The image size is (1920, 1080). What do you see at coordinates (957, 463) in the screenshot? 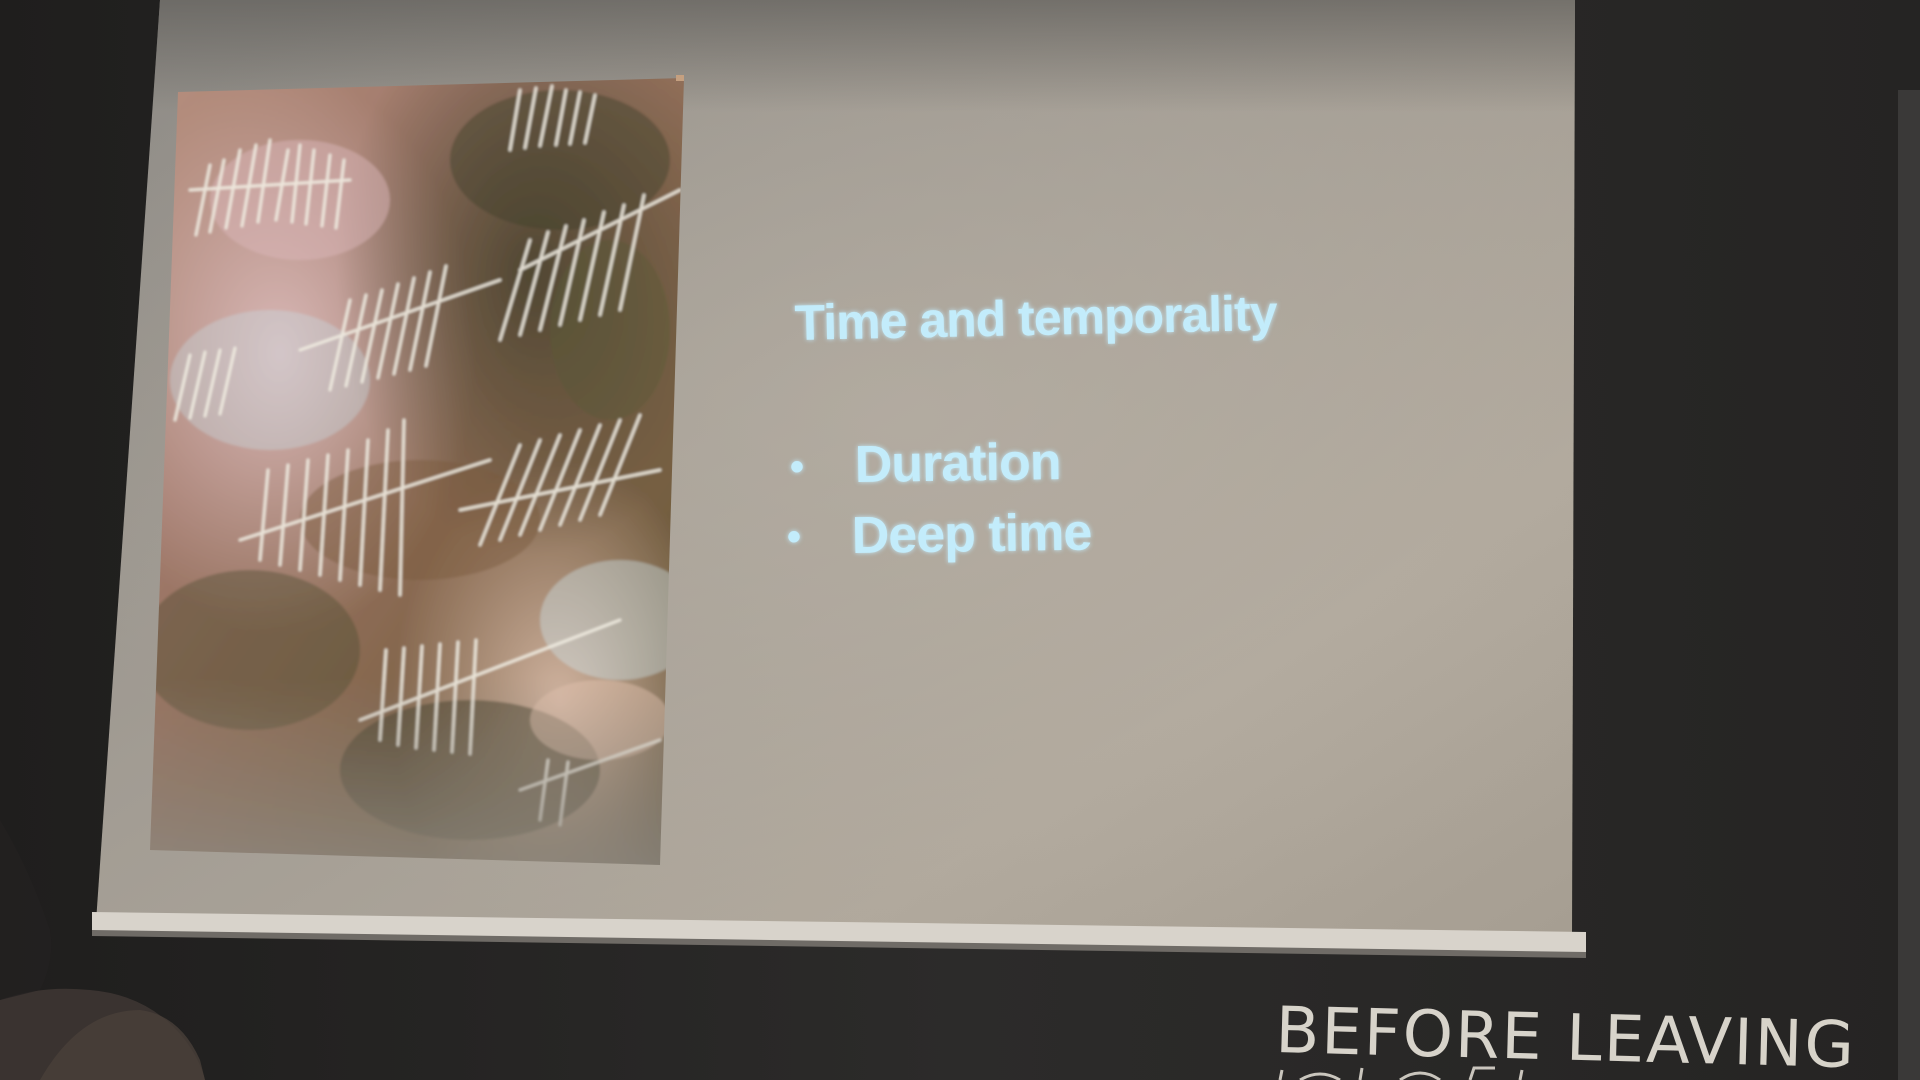
I see `bullet-item-duration: Duration` at bounding box center [957, 463].